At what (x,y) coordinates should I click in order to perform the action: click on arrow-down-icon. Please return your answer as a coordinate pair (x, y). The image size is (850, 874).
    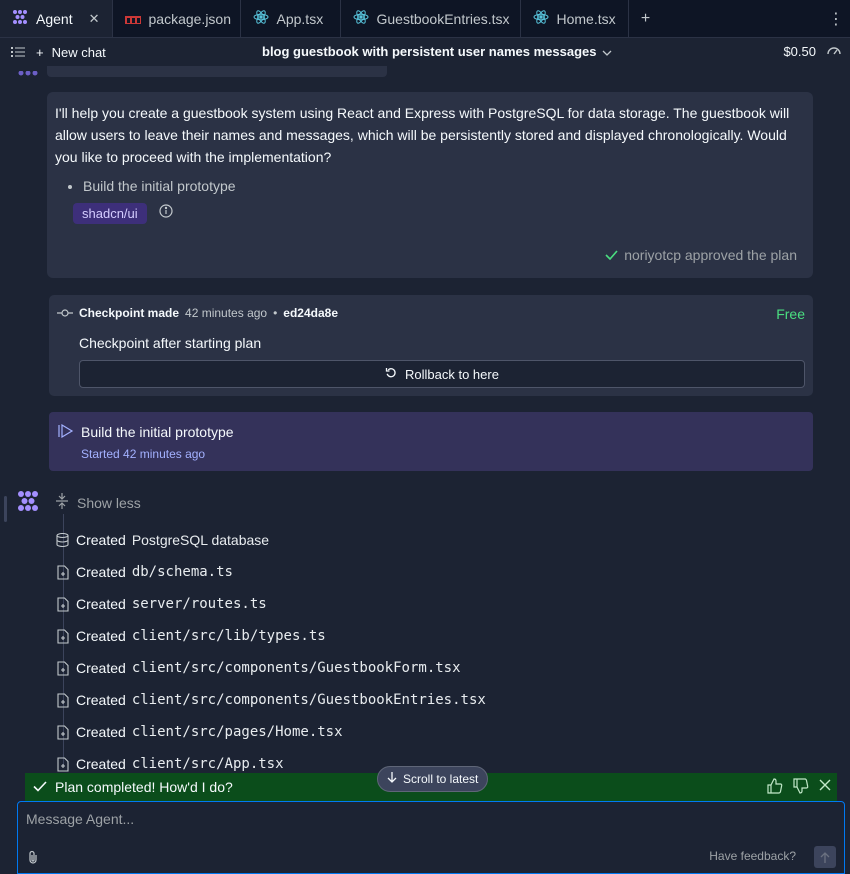
    Looking at the image, I should click on (392, 779).